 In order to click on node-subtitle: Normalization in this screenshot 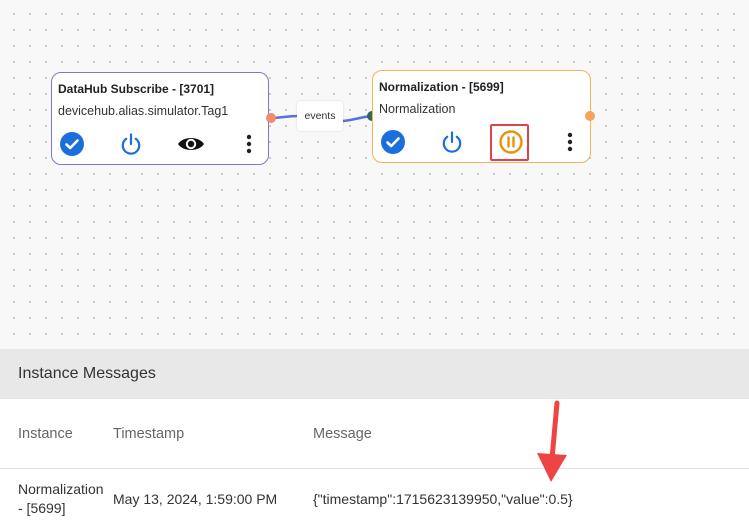, I will do `click(417, 109)`.